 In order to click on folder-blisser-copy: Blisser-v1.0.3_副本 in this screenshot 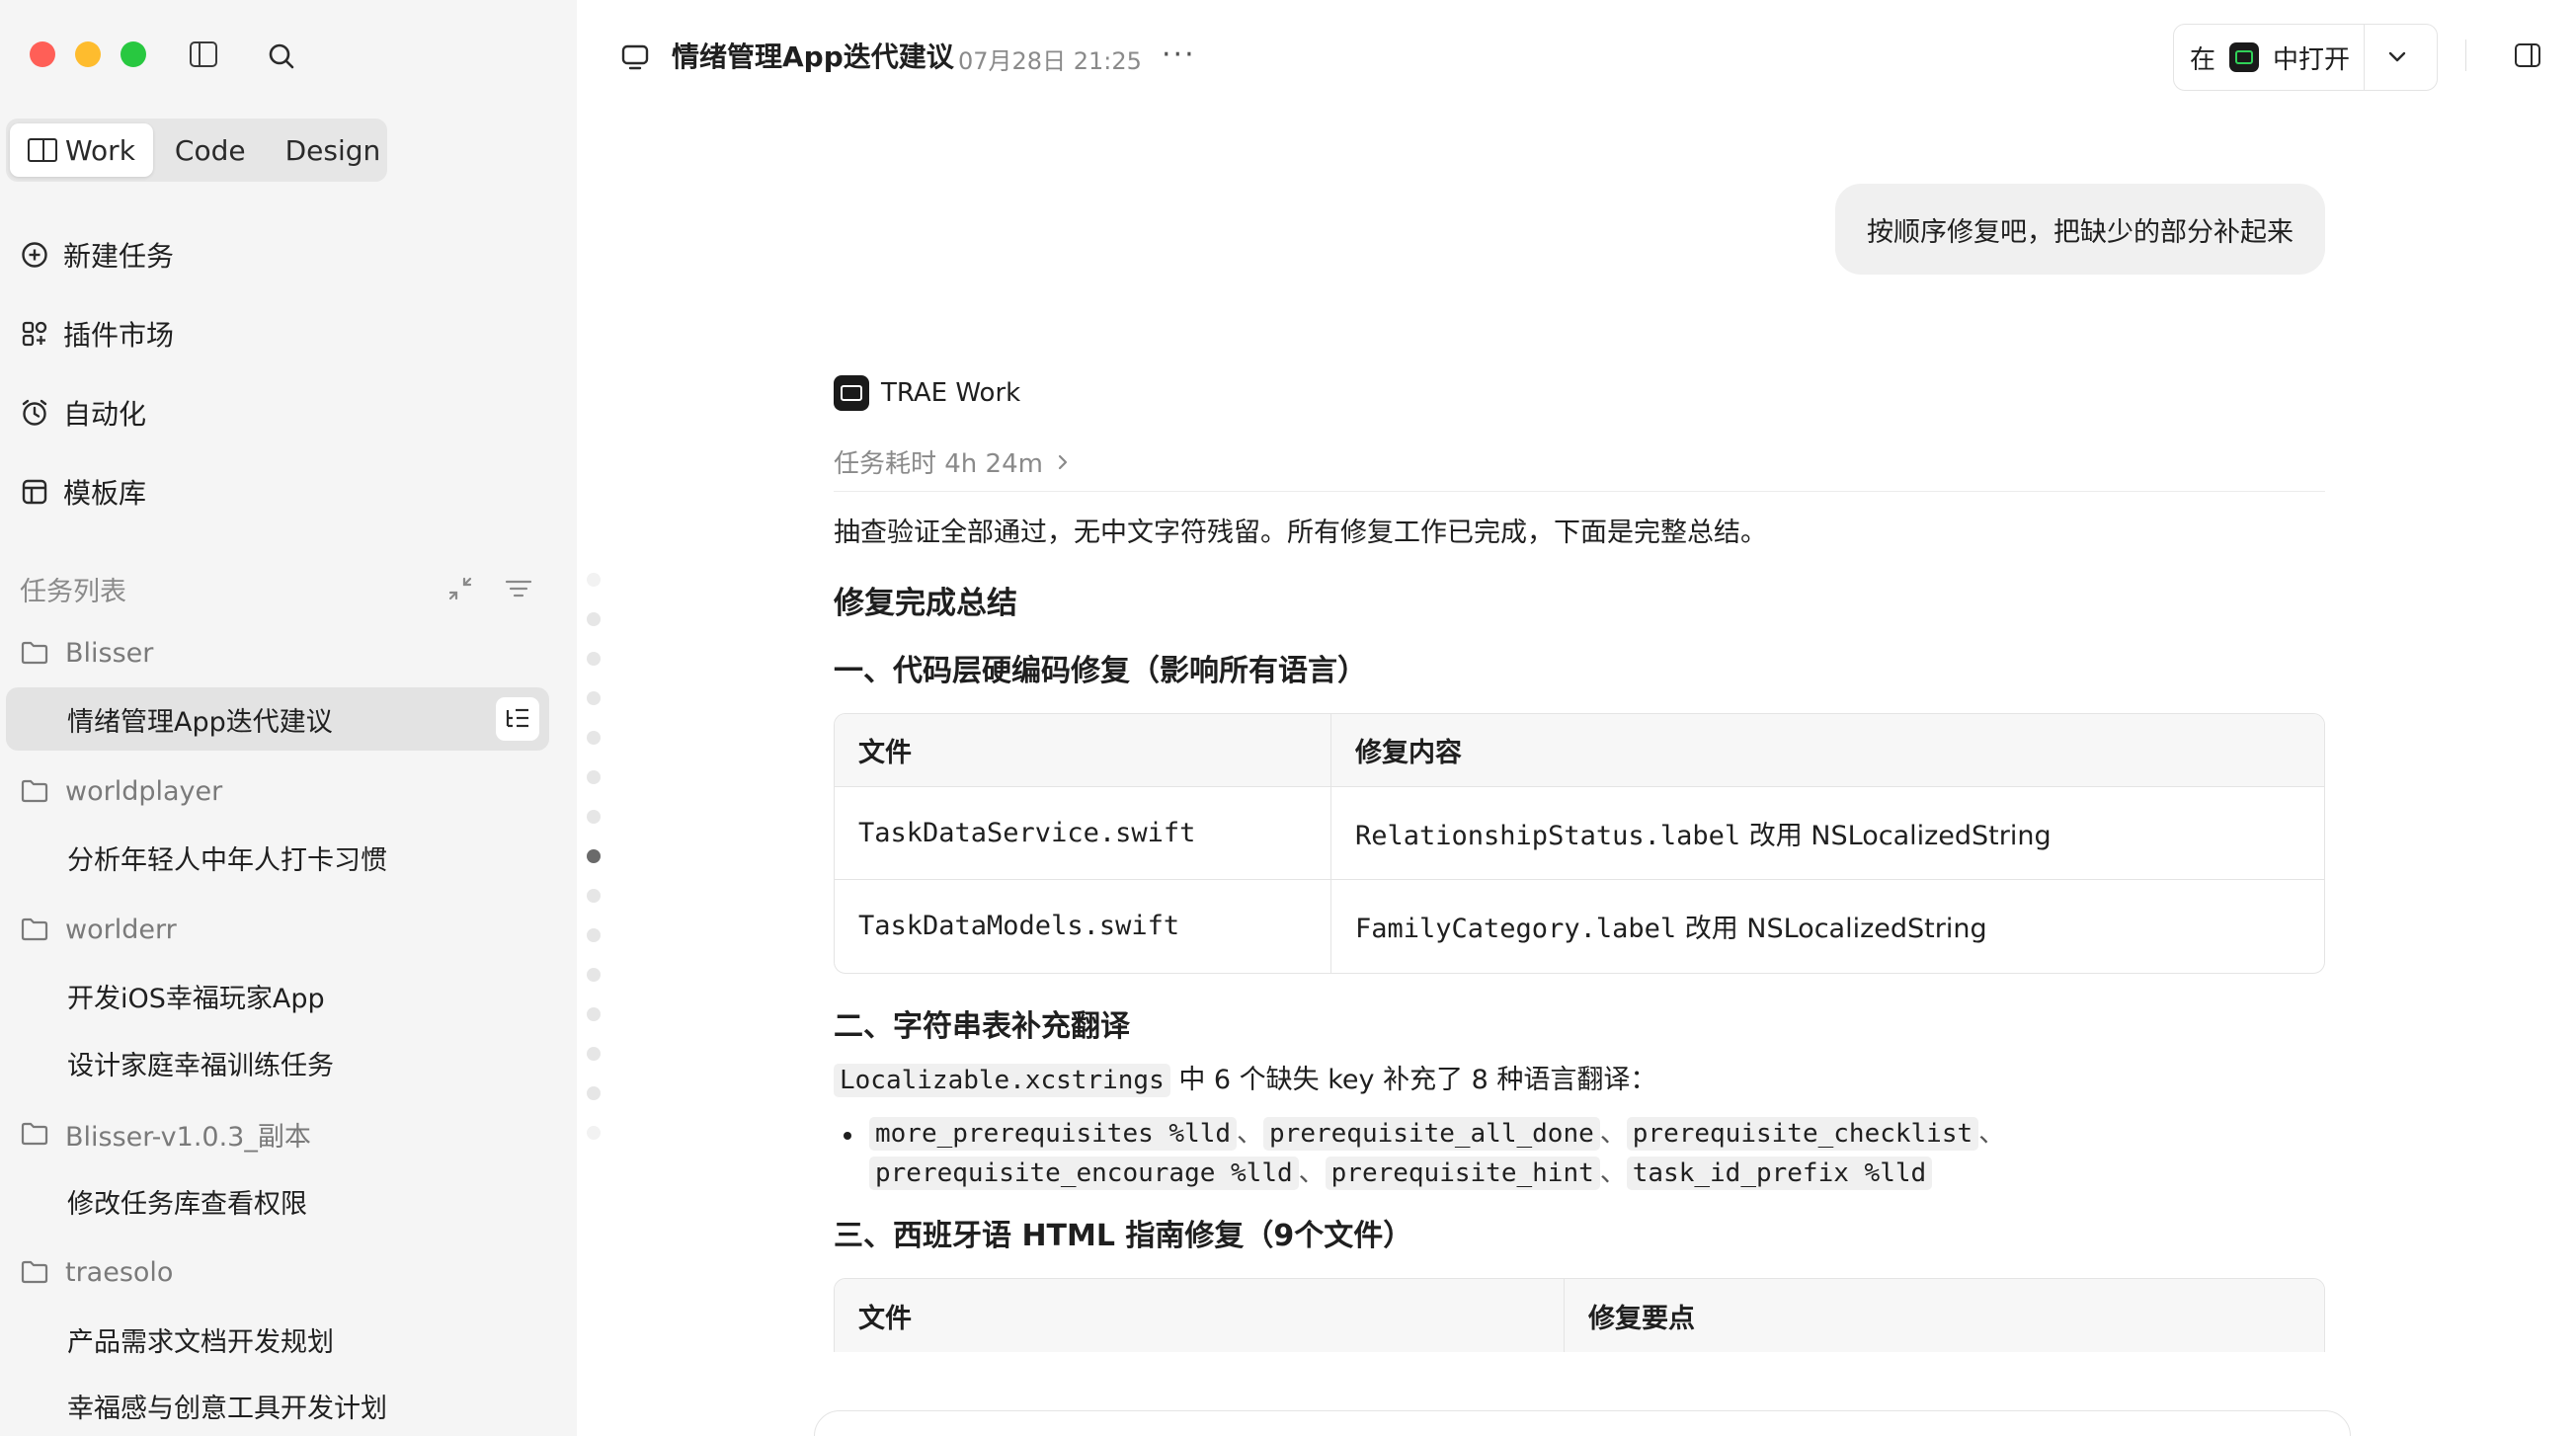, I will do `click(165, 1133)`.